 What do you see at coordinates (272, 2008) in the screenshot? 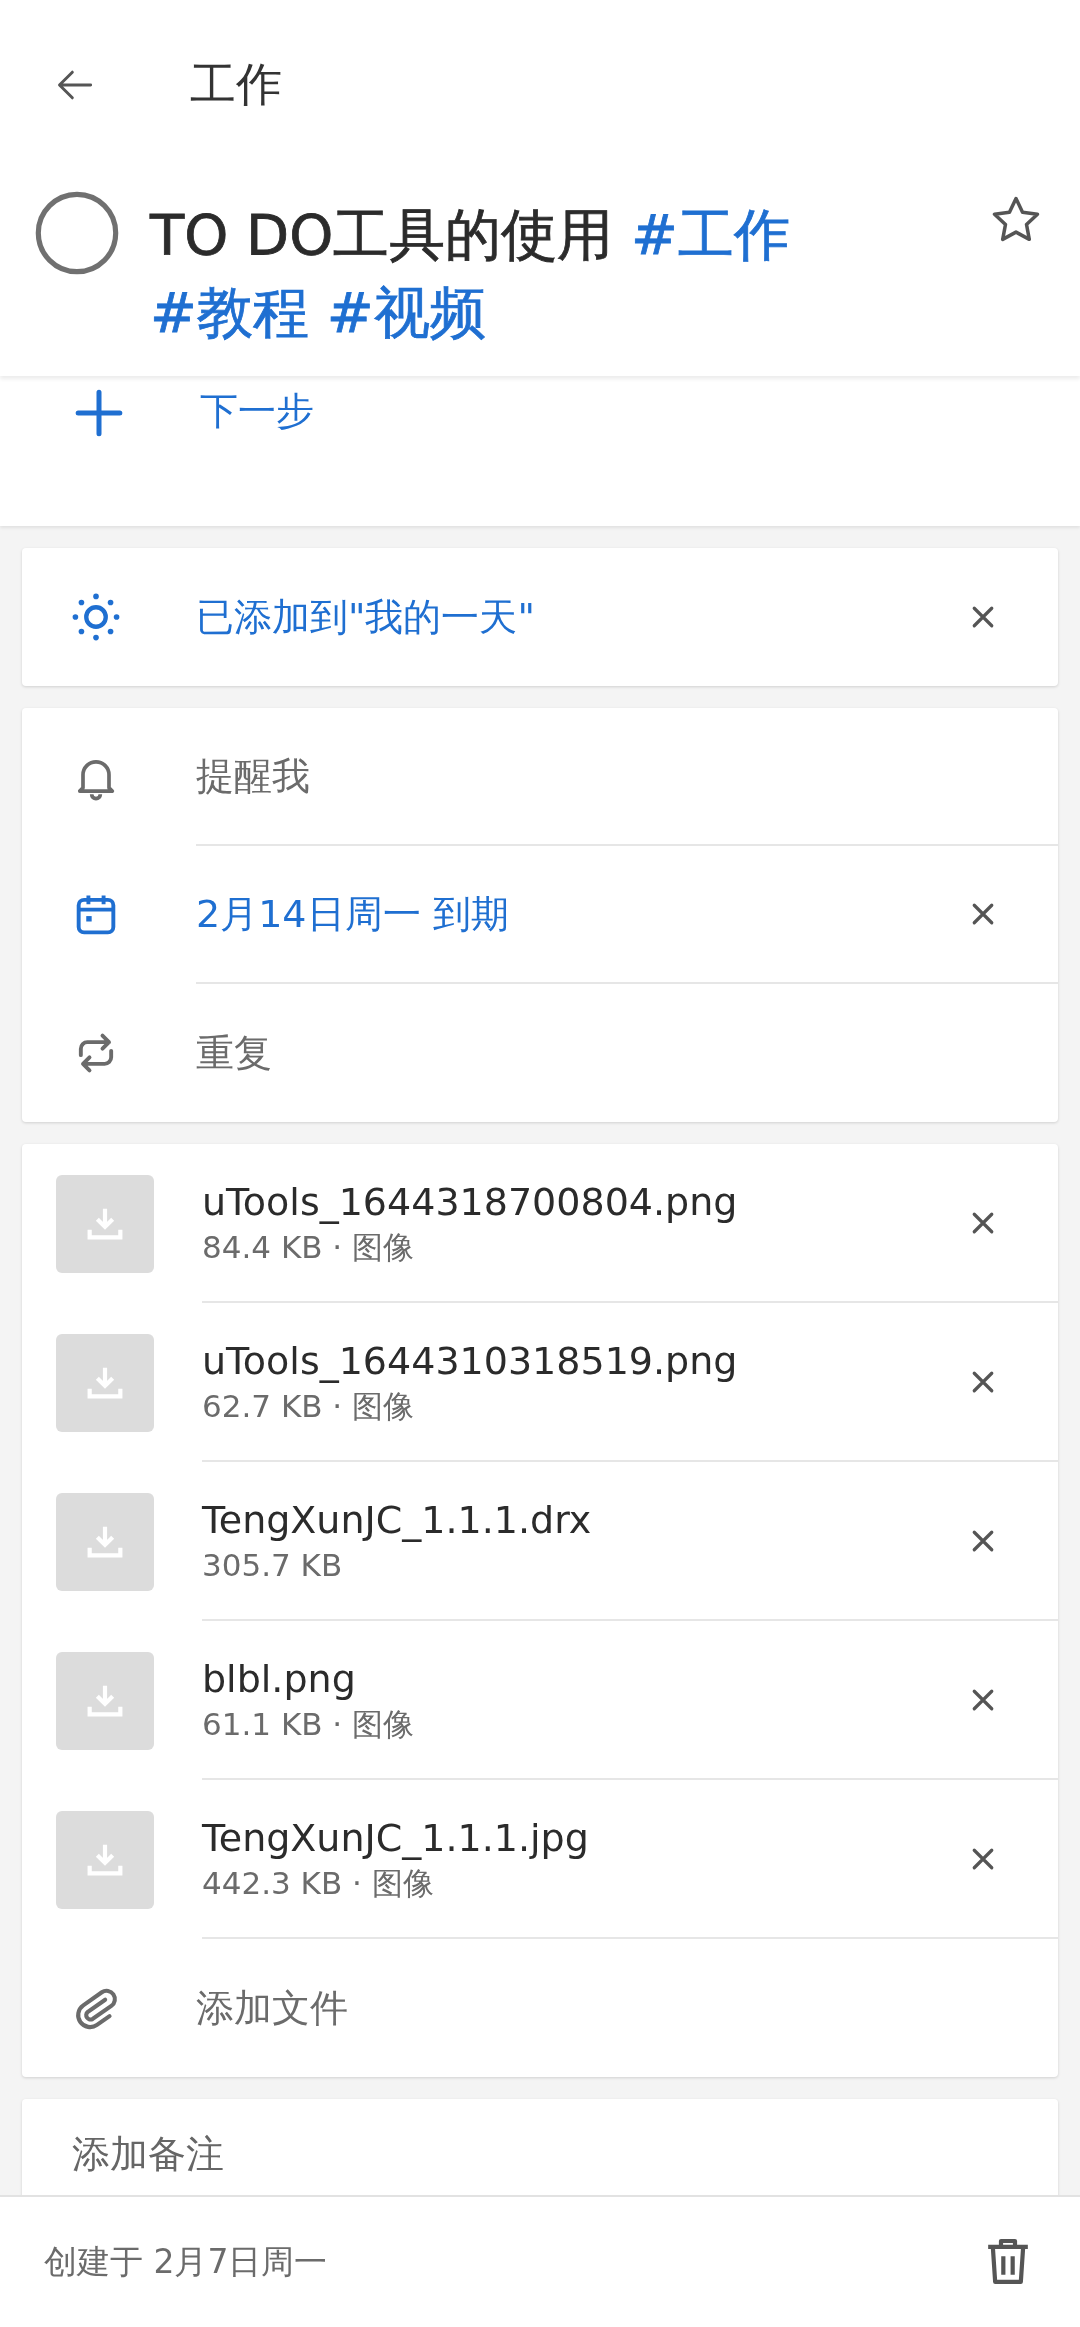
I see `add-file-link: 添加文件` at bounding box center [272, 2008].